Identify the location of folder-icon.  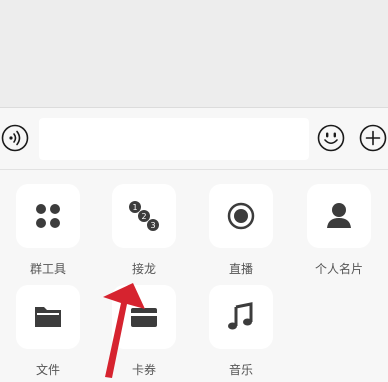
(48, 317).